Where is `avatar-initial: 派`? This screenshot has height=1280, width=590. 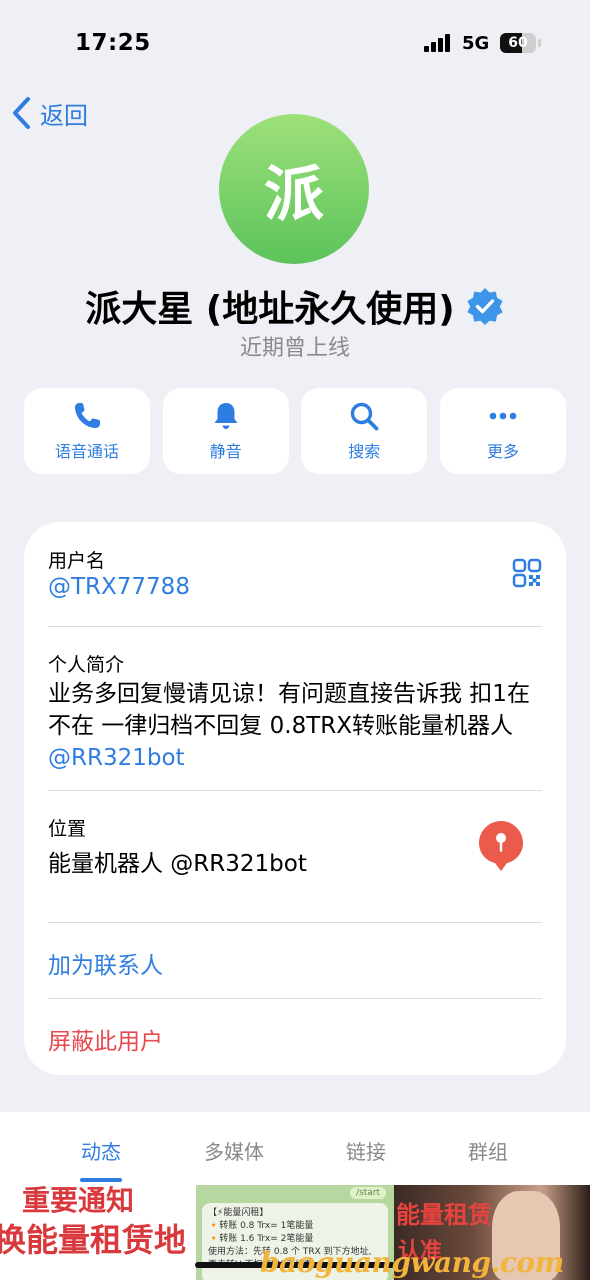
avatar-initial: 派 is located at coordinates (294, 194).